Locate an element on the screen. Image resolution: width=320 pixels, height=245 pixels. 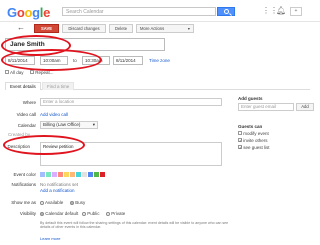
calendar-select: Billing (Law Office) ▾ is located at coordinates (69, 125).